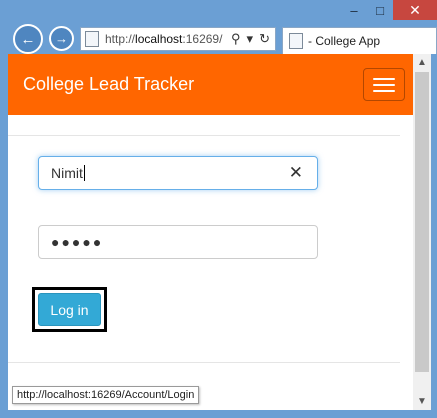  I want to click on login-button-focus-ring: Log in, so click(69, 309).